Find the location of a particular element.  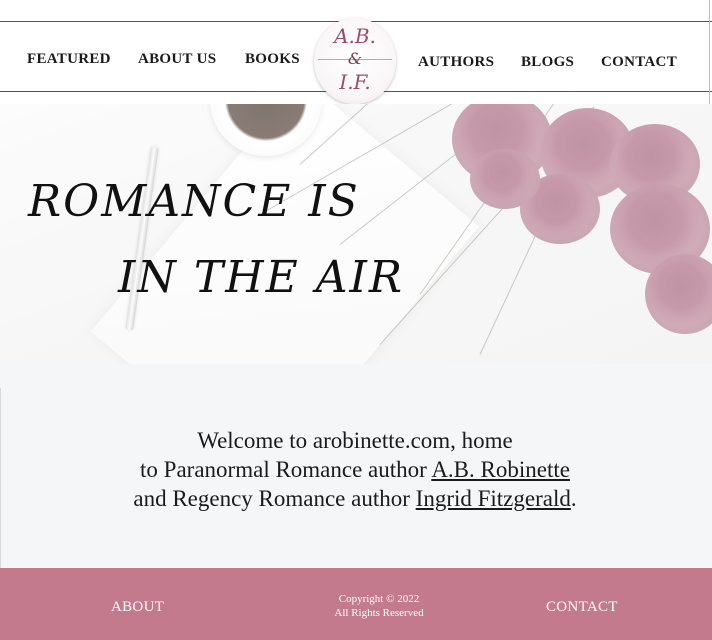

header-right-edge is located at coordinates (709, 52).